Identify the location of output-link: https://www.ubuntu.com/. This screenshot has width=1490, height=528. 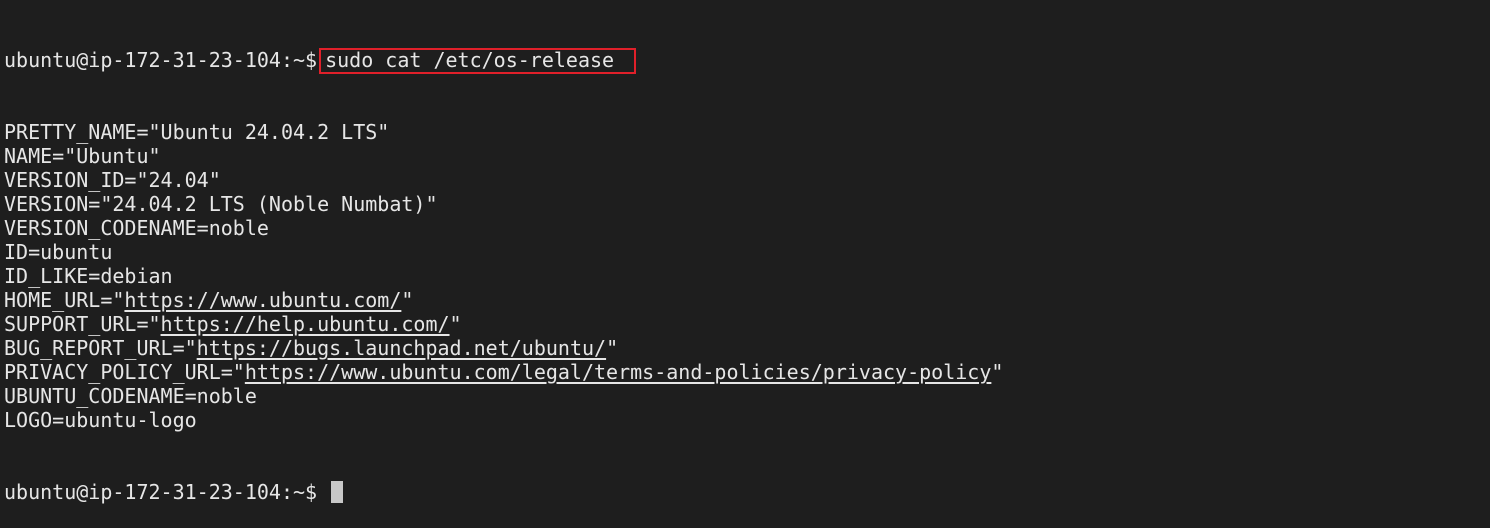
(262, 300).